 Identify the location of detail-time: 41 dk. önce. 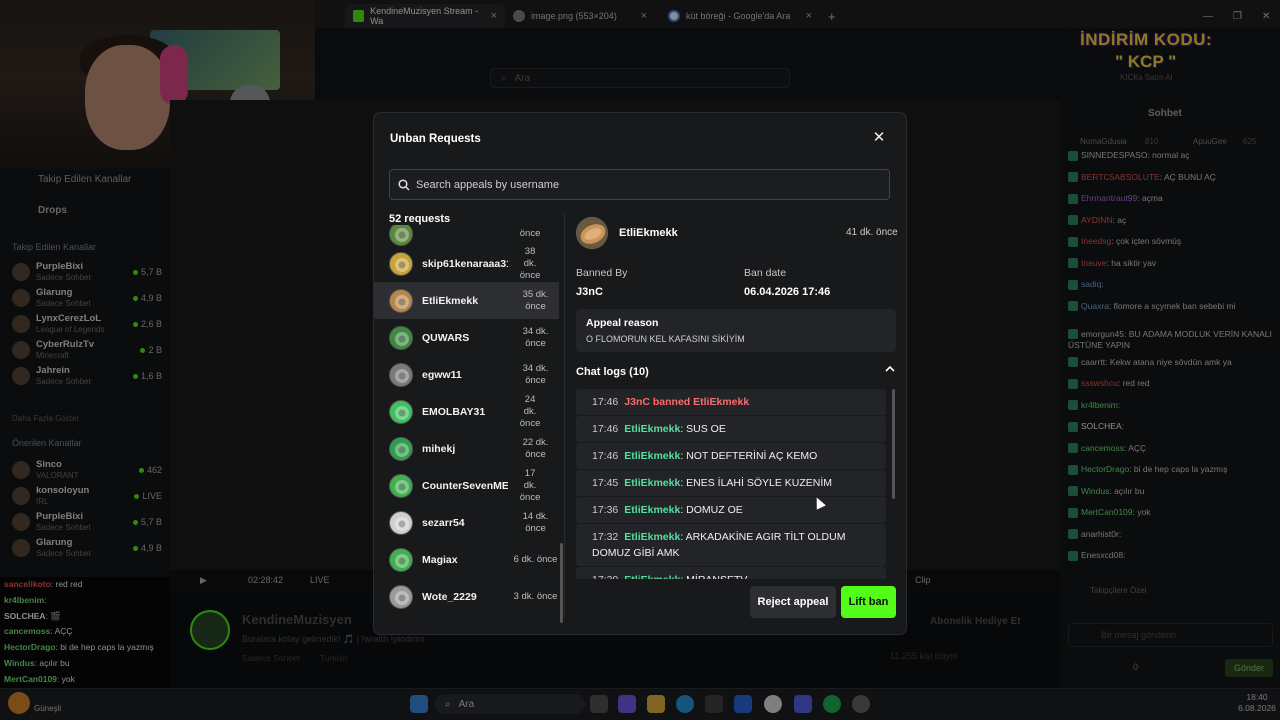
(872, 232).